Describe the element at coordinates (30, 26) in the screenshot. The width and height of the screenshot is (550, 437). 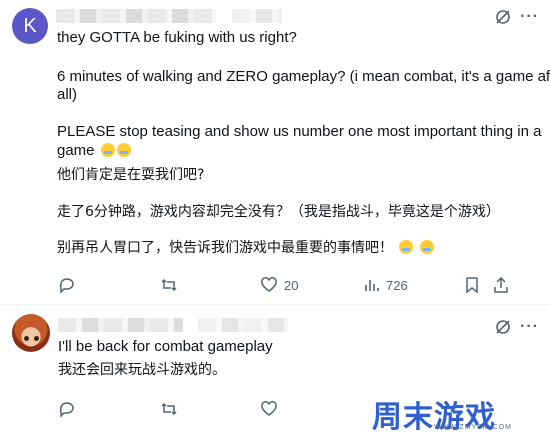
I see `avatar: K` at that location.